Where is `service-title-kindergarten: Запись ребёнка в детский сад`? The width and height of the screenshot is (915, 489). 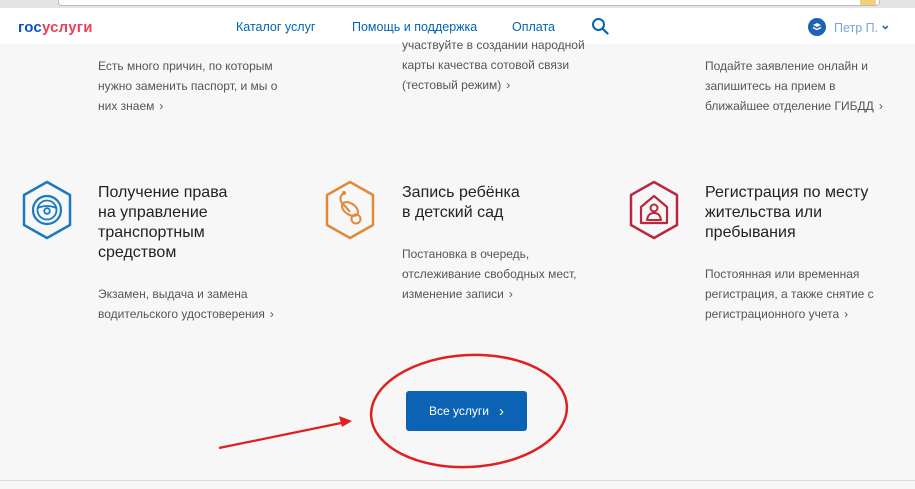 service-title-kindergarten: Запись ребёнка в детский сад is located at coordinates (461, 203).